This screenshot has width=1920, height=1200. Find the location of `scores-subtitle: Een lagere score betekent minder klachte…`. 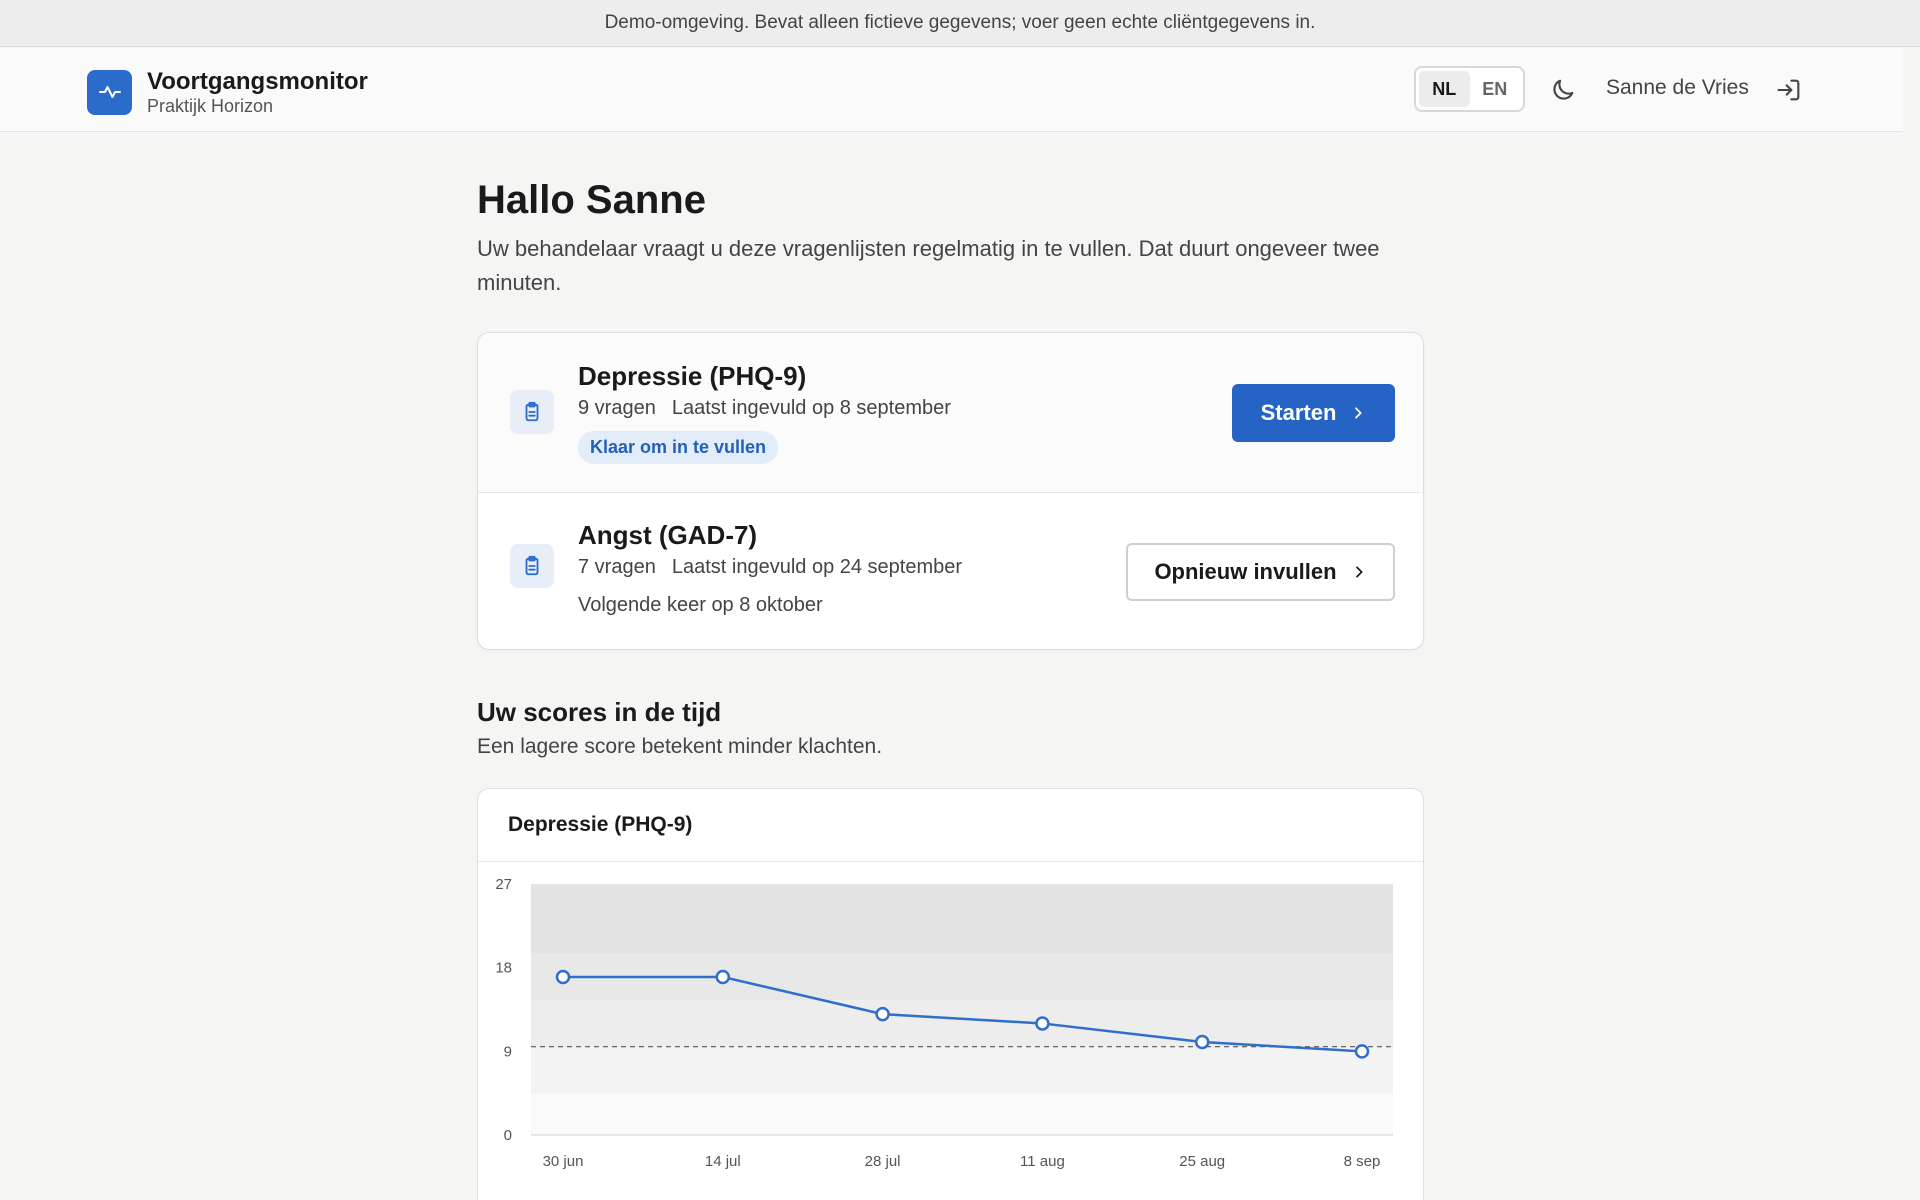

scores-subtitle: Een lagere score betekent minder klachte… is located at coordinates (680, 746).